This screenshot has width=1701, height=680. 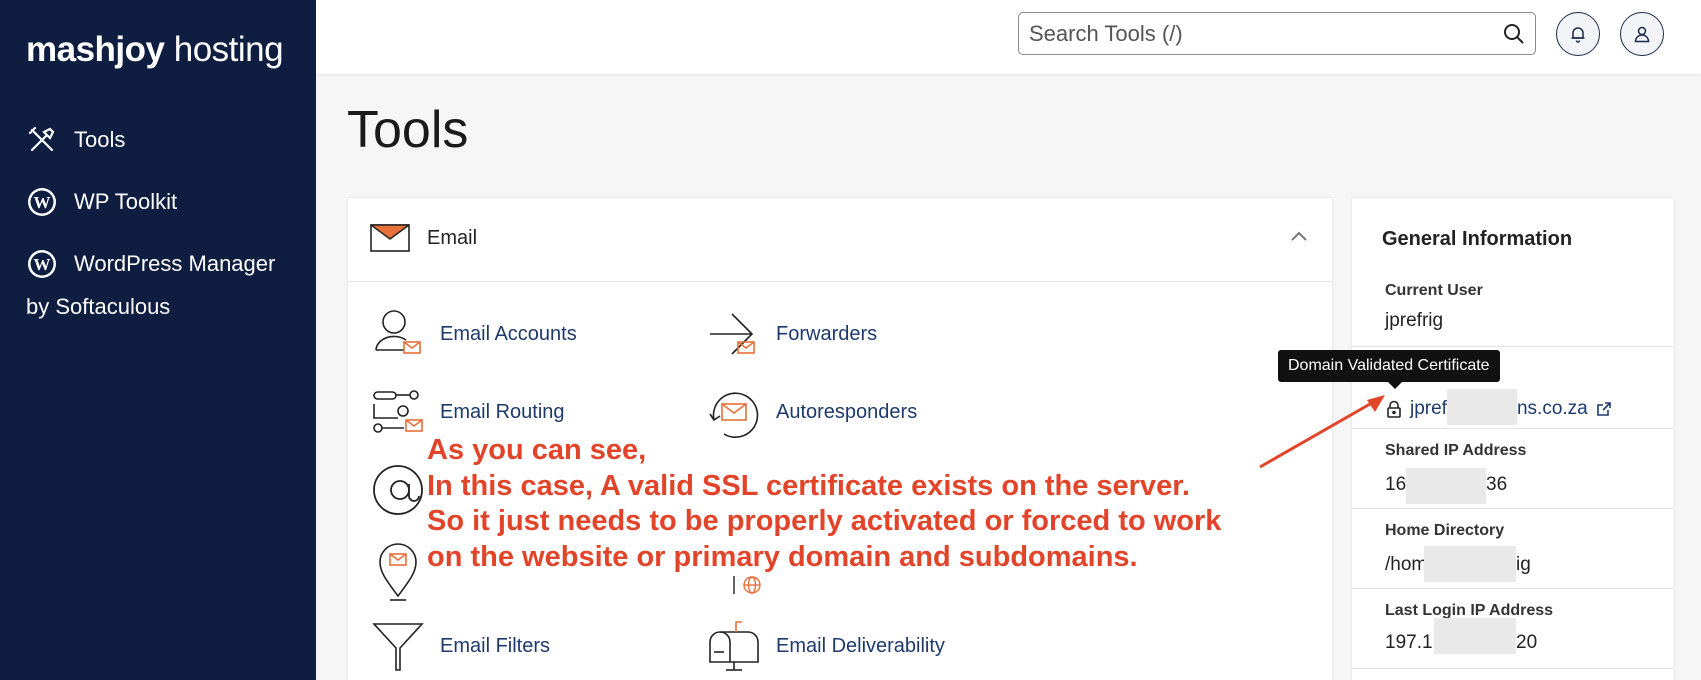 I want to click on tool-email-routing: Email Routing, so click(x=467, y=412).